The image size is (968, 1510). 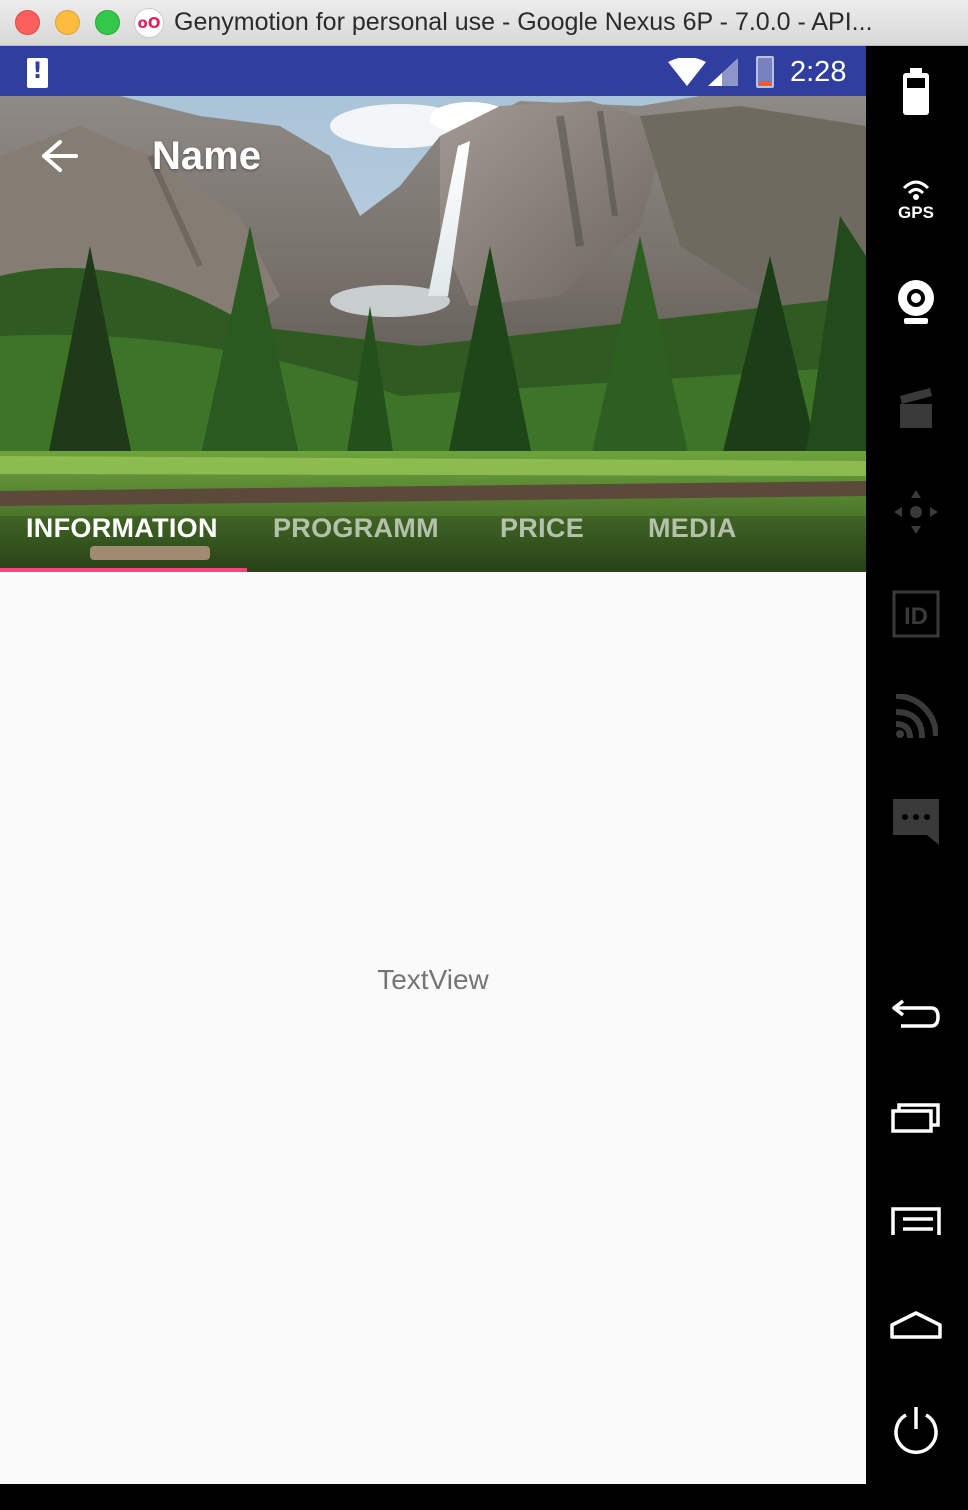 What do you see at coordinates (723, 72) in the screenshot?
I see `cell-signal-icon` at bounding box center [723, 72].